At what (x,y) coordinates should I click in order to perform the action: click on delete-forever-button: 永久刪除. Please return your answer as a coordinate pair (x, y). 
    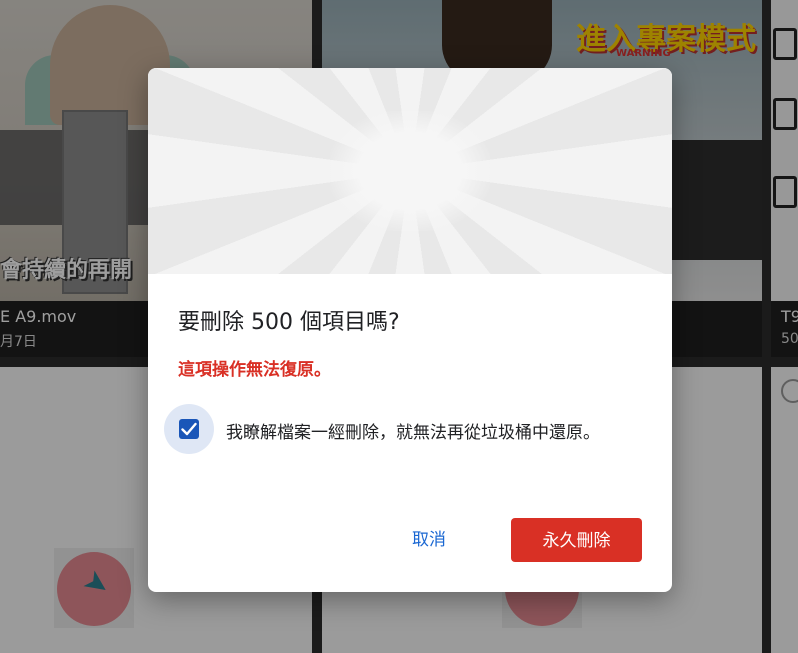
    Looking at the image, I should click on (576, 540).